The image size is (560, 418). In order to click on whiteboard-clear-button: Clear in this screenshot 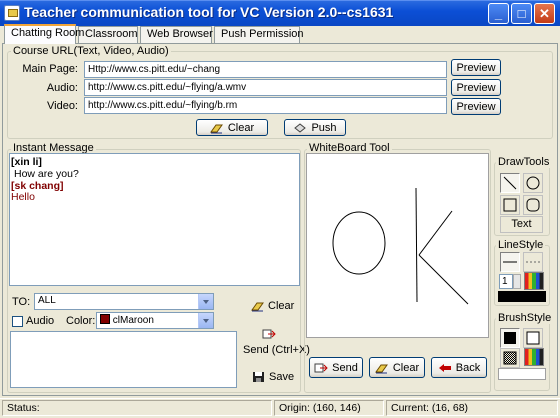, I will do `click(397, 367)`.